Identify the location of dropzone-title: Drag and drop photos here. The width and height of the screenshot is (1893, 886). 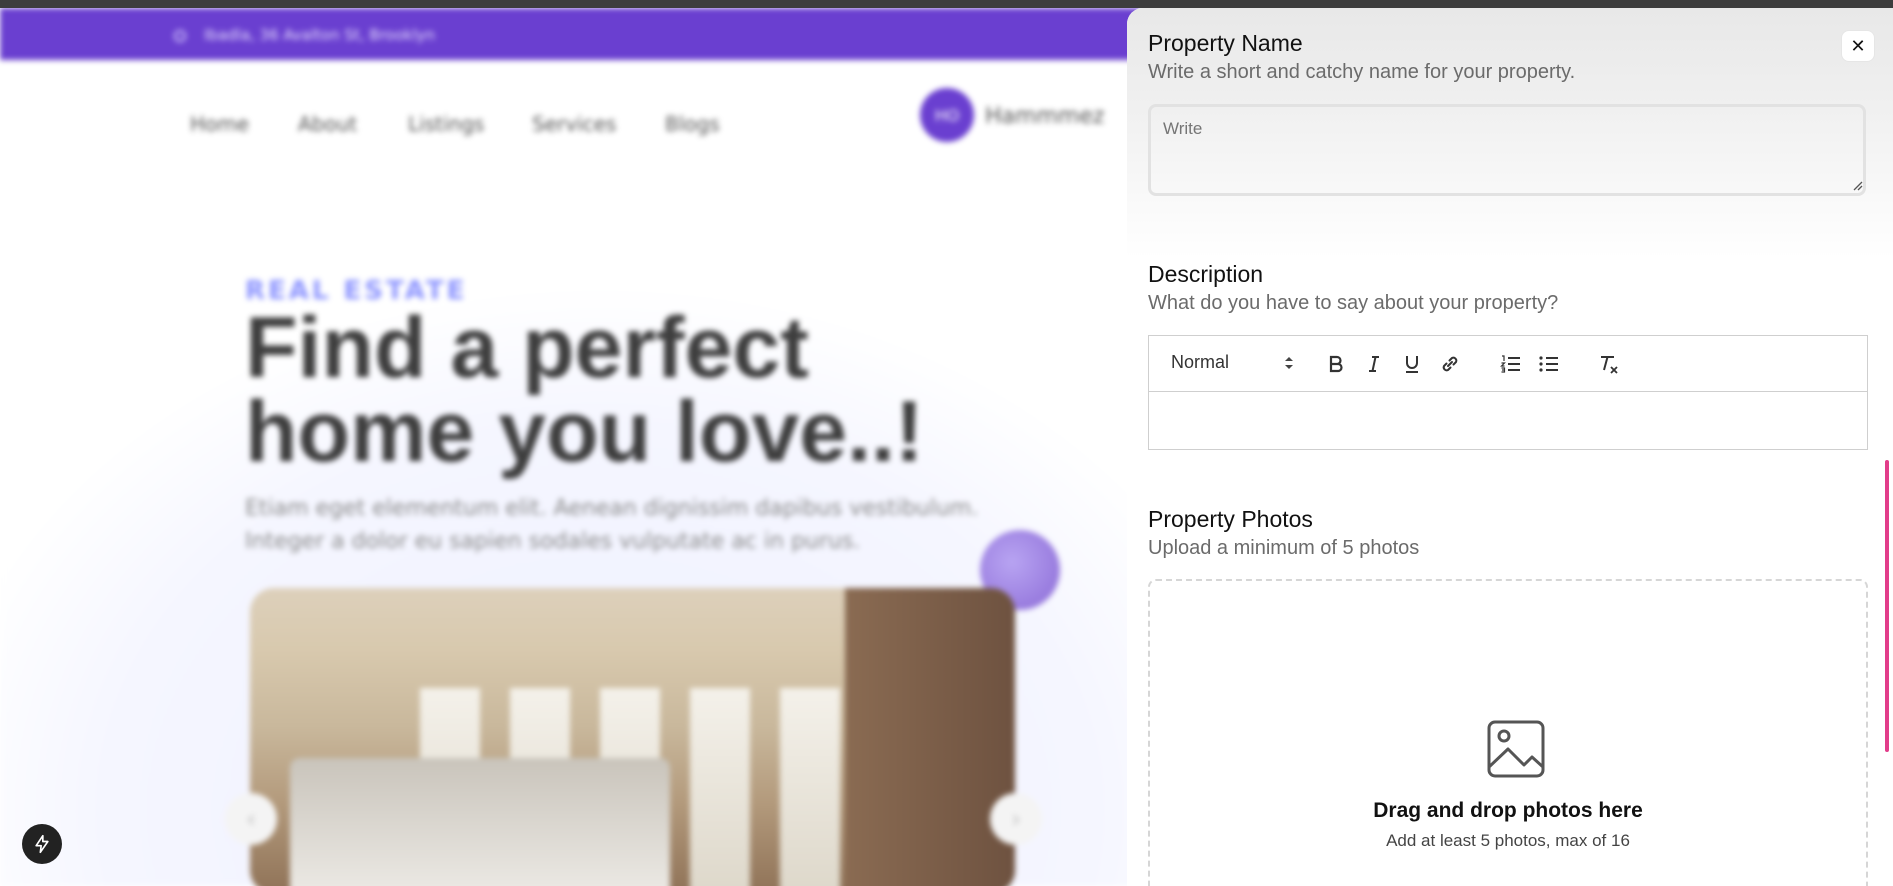
(1508, 810).